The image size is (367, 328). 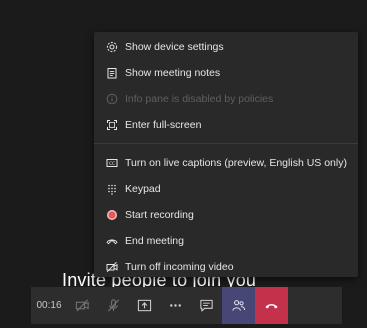 I want to click on mic-toggle-button, so click(x=113, y=305).